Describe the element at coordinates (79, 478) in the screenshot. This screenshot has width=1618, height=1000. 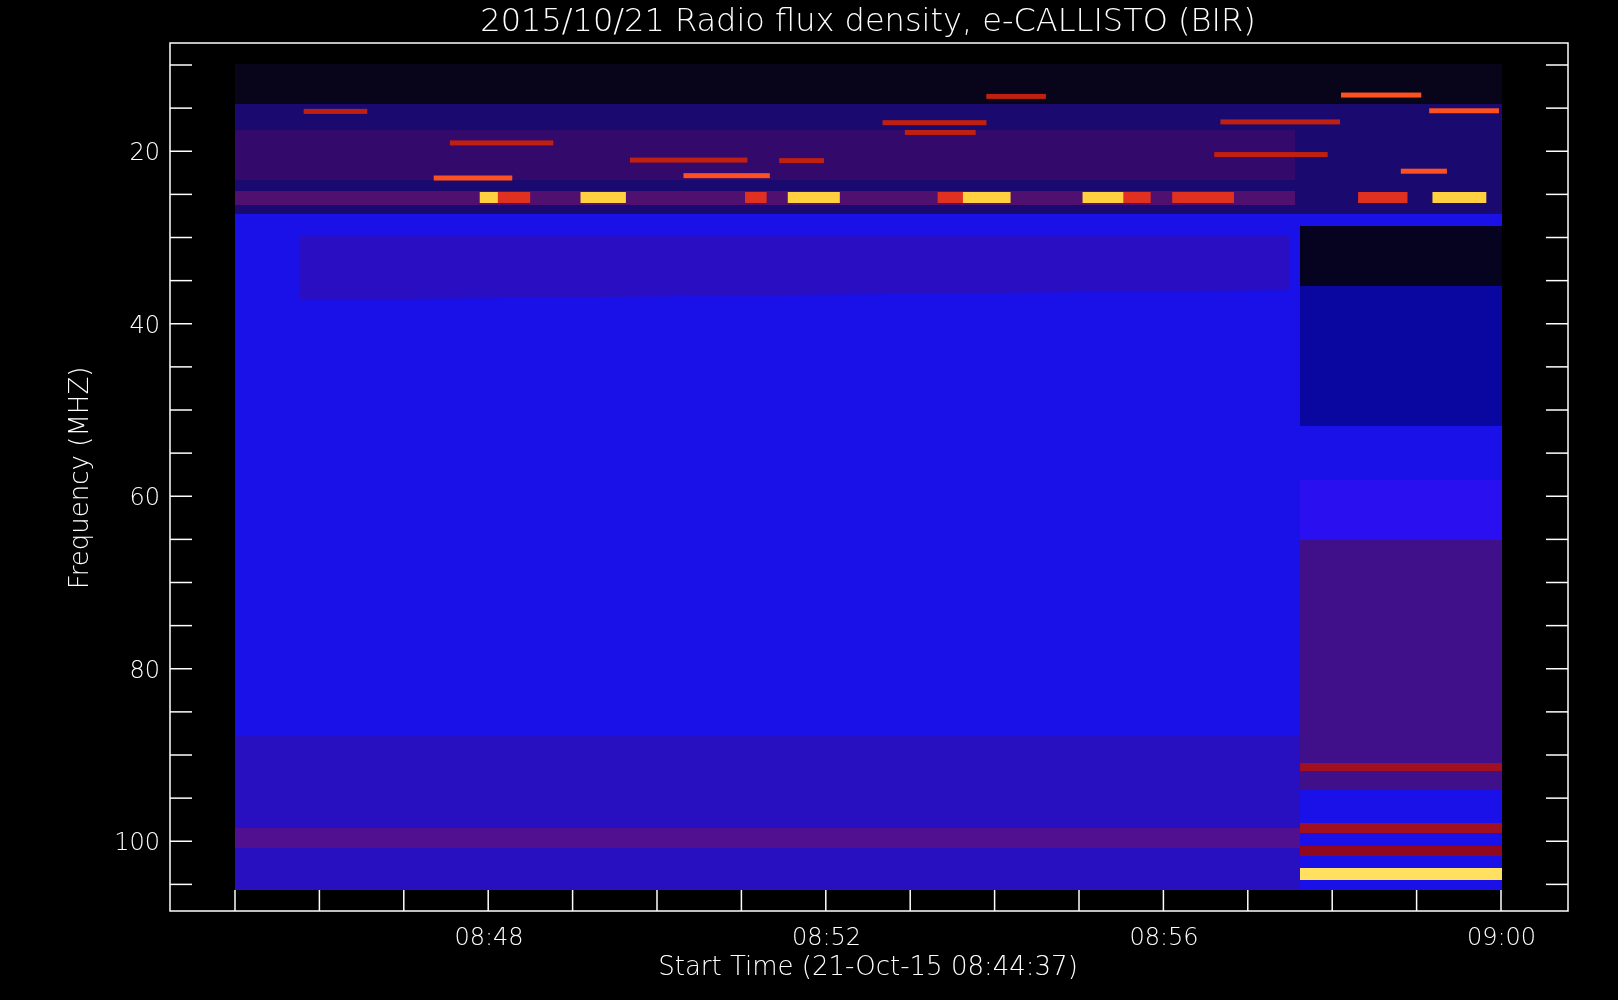
I see `axis-label: Frequency (MHZ)` at that location.